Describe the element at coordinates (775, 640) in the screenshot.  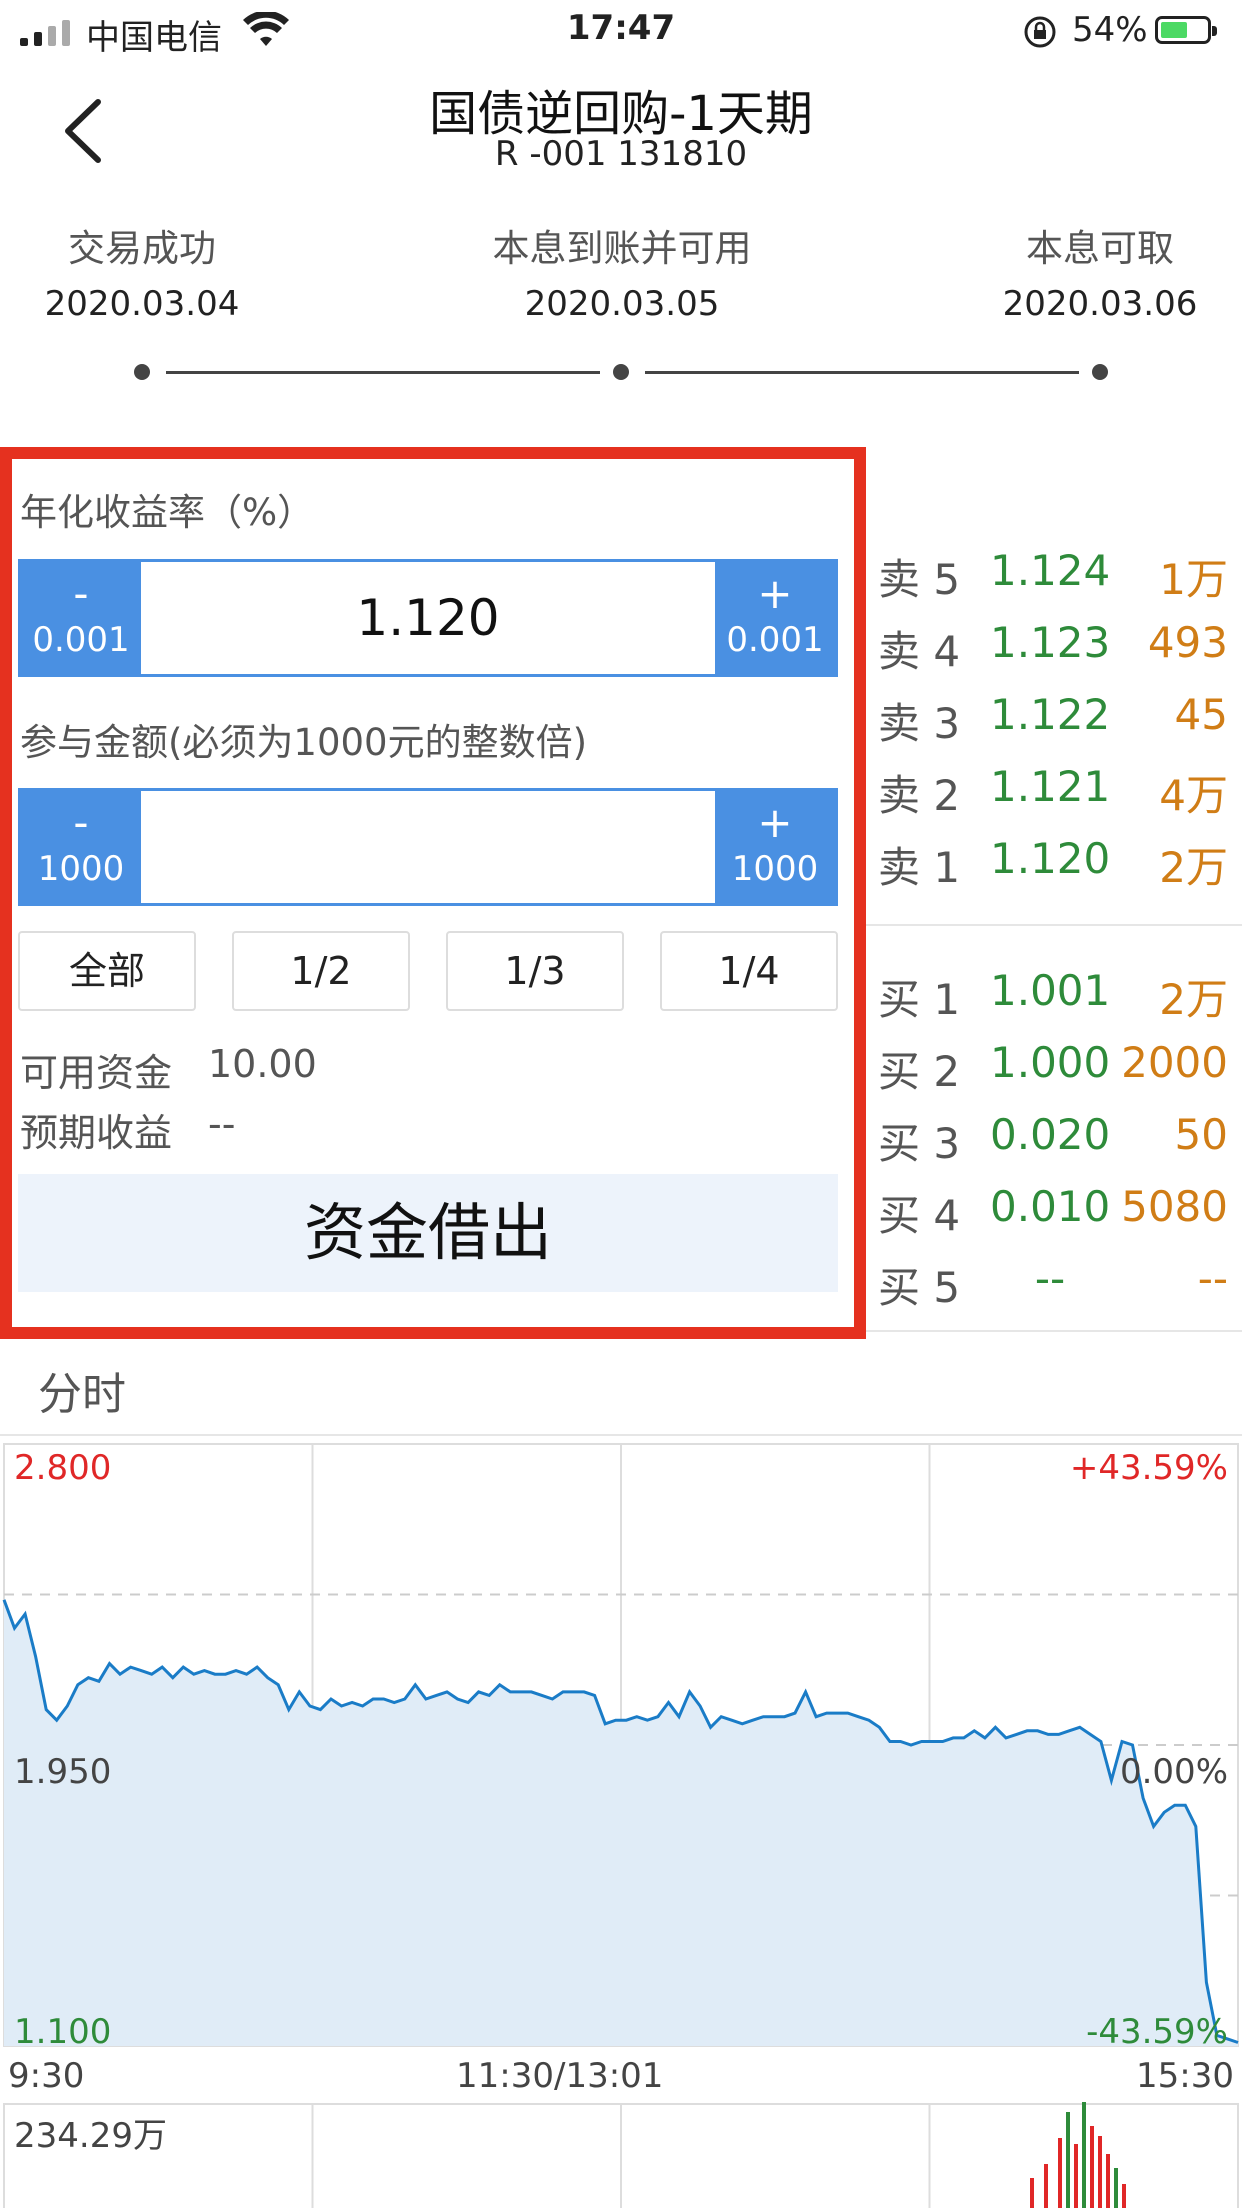
I see `rate-increase-step: 0.001` at that location.